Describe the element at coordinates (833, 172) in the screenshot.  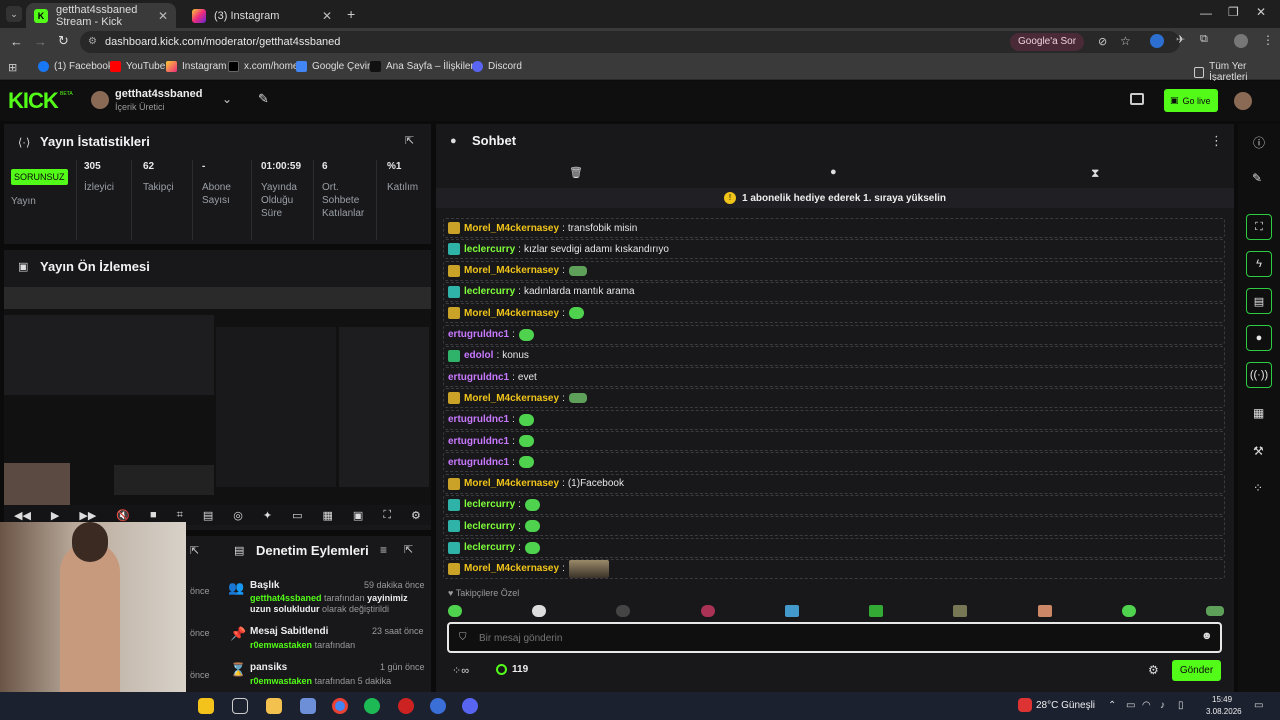
I see `chat-bubble-icon: ●` at that location.